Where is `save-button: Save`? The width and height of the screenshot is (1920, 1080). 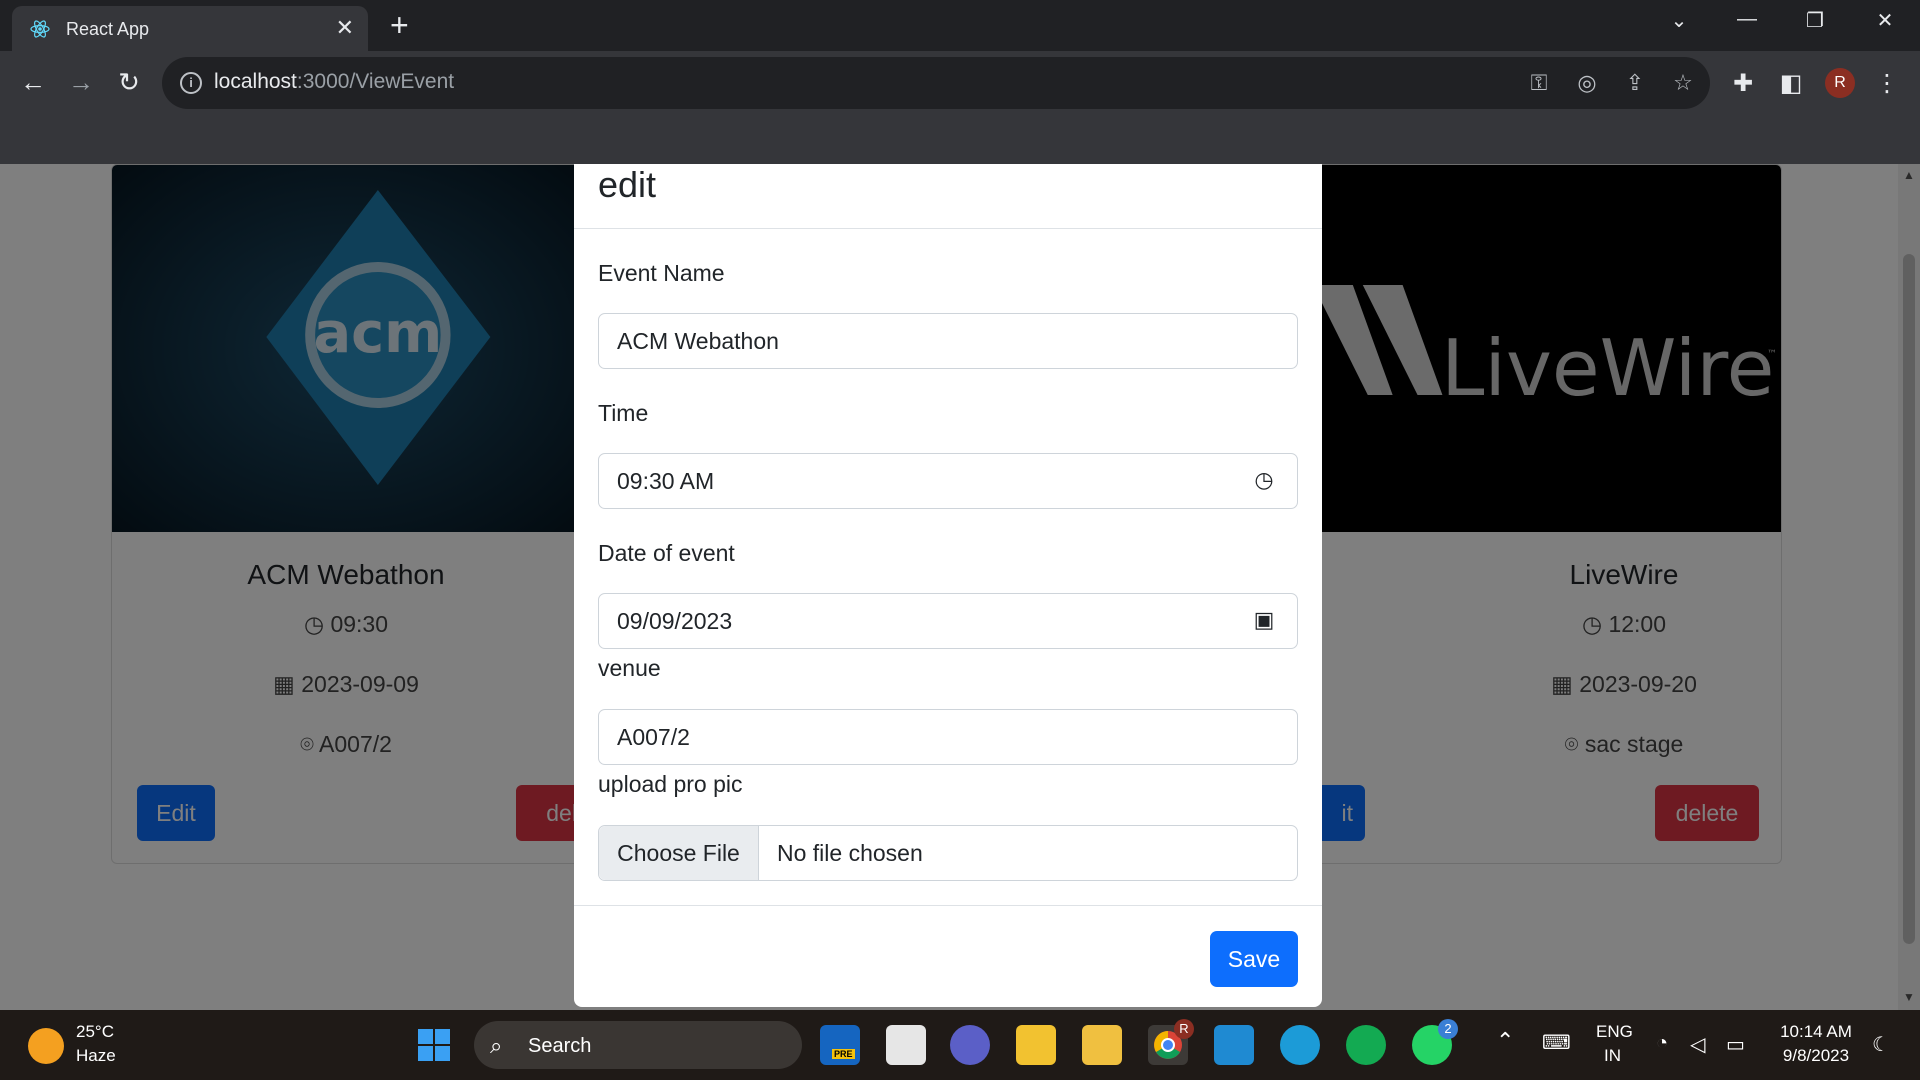
save-button: Save is located at coordinates (1254, 959).